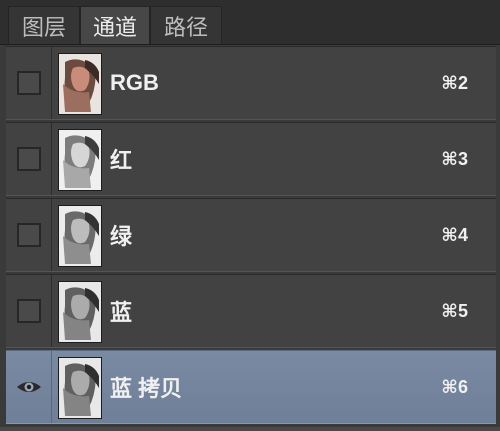 This screenshot has width=500, height=431. What do you see at coordinates (115, 25) in the screenshot?
I see `tab-channels: 通道` at bounding box center [115, 25].